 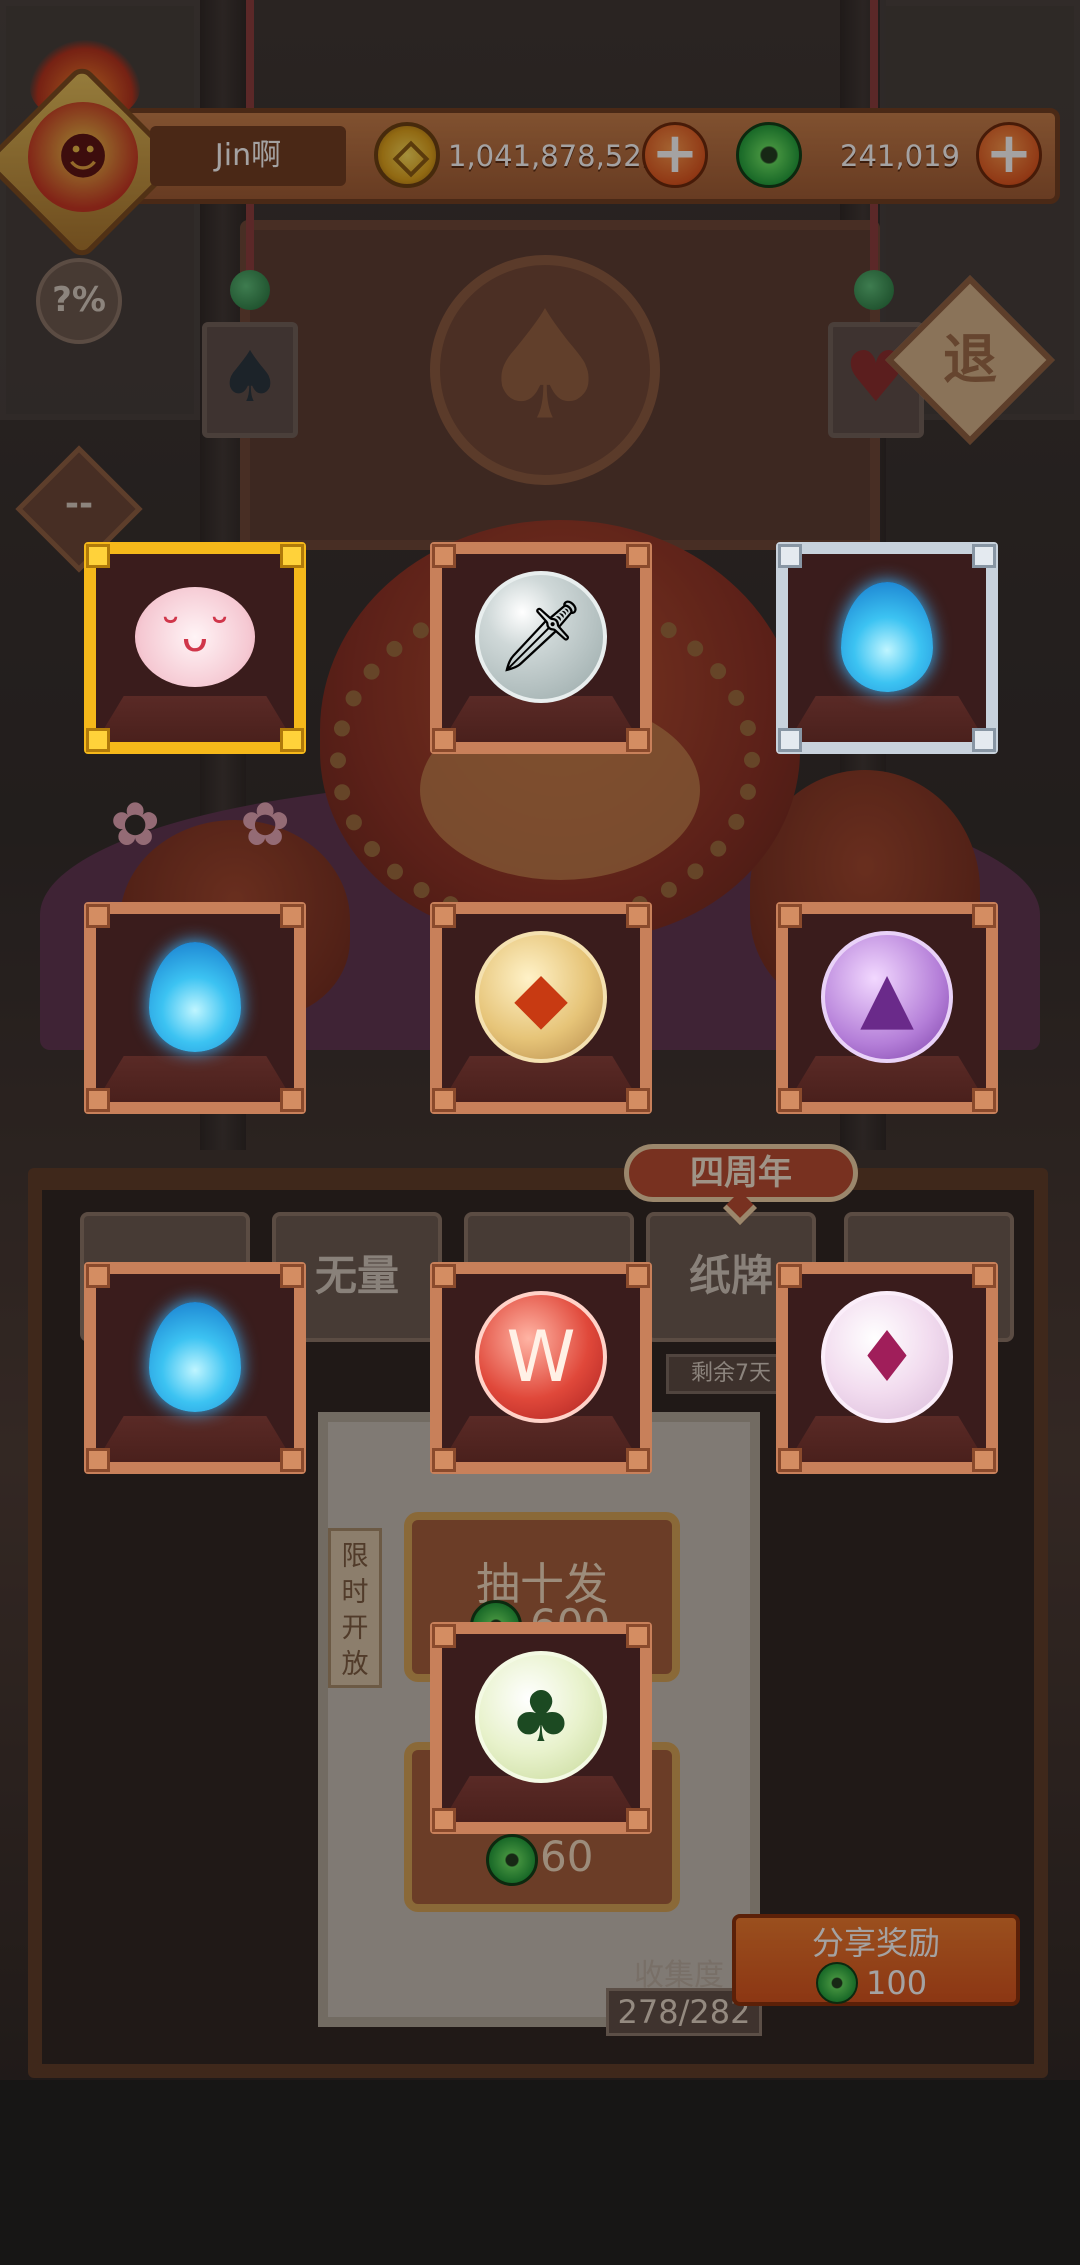 What do you see at coordinates (250, 380) in the screenshot?
I see `spade-hanging-card: ♠` at bounding box center [250, 380].